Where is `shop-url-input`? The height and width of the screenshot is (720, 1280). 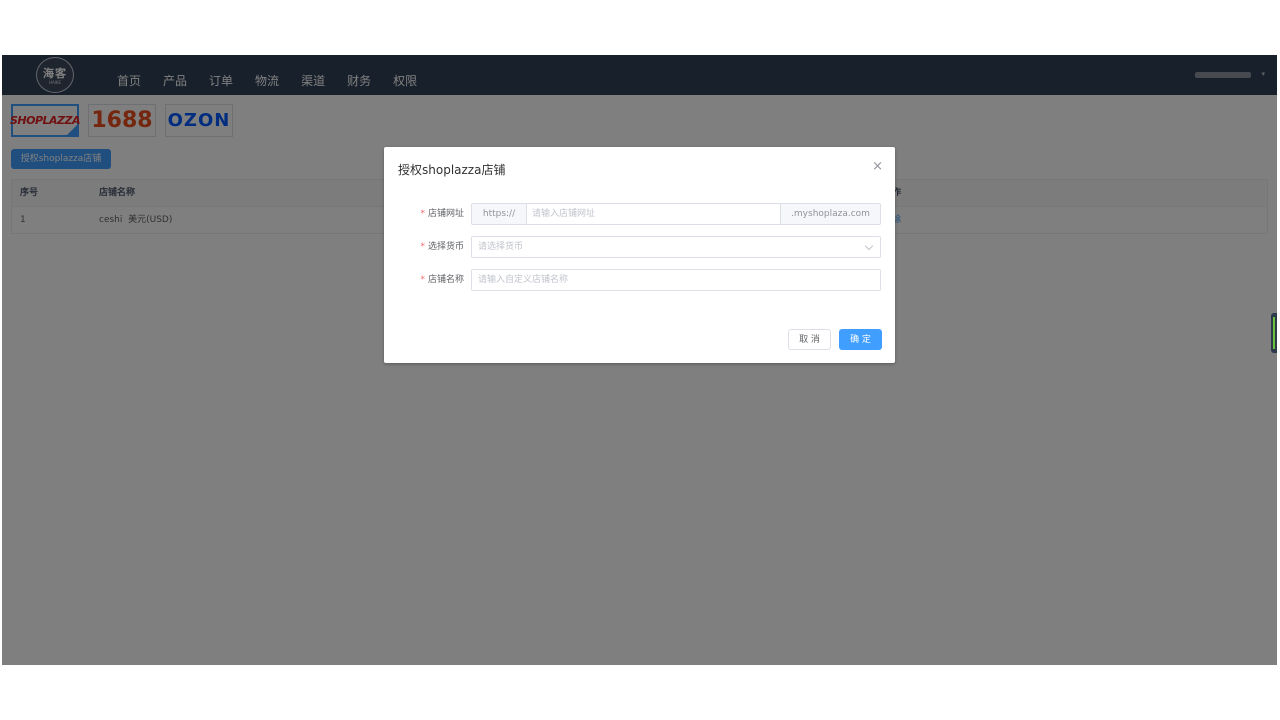 shop-url-input is located at coordinates (654, 214).